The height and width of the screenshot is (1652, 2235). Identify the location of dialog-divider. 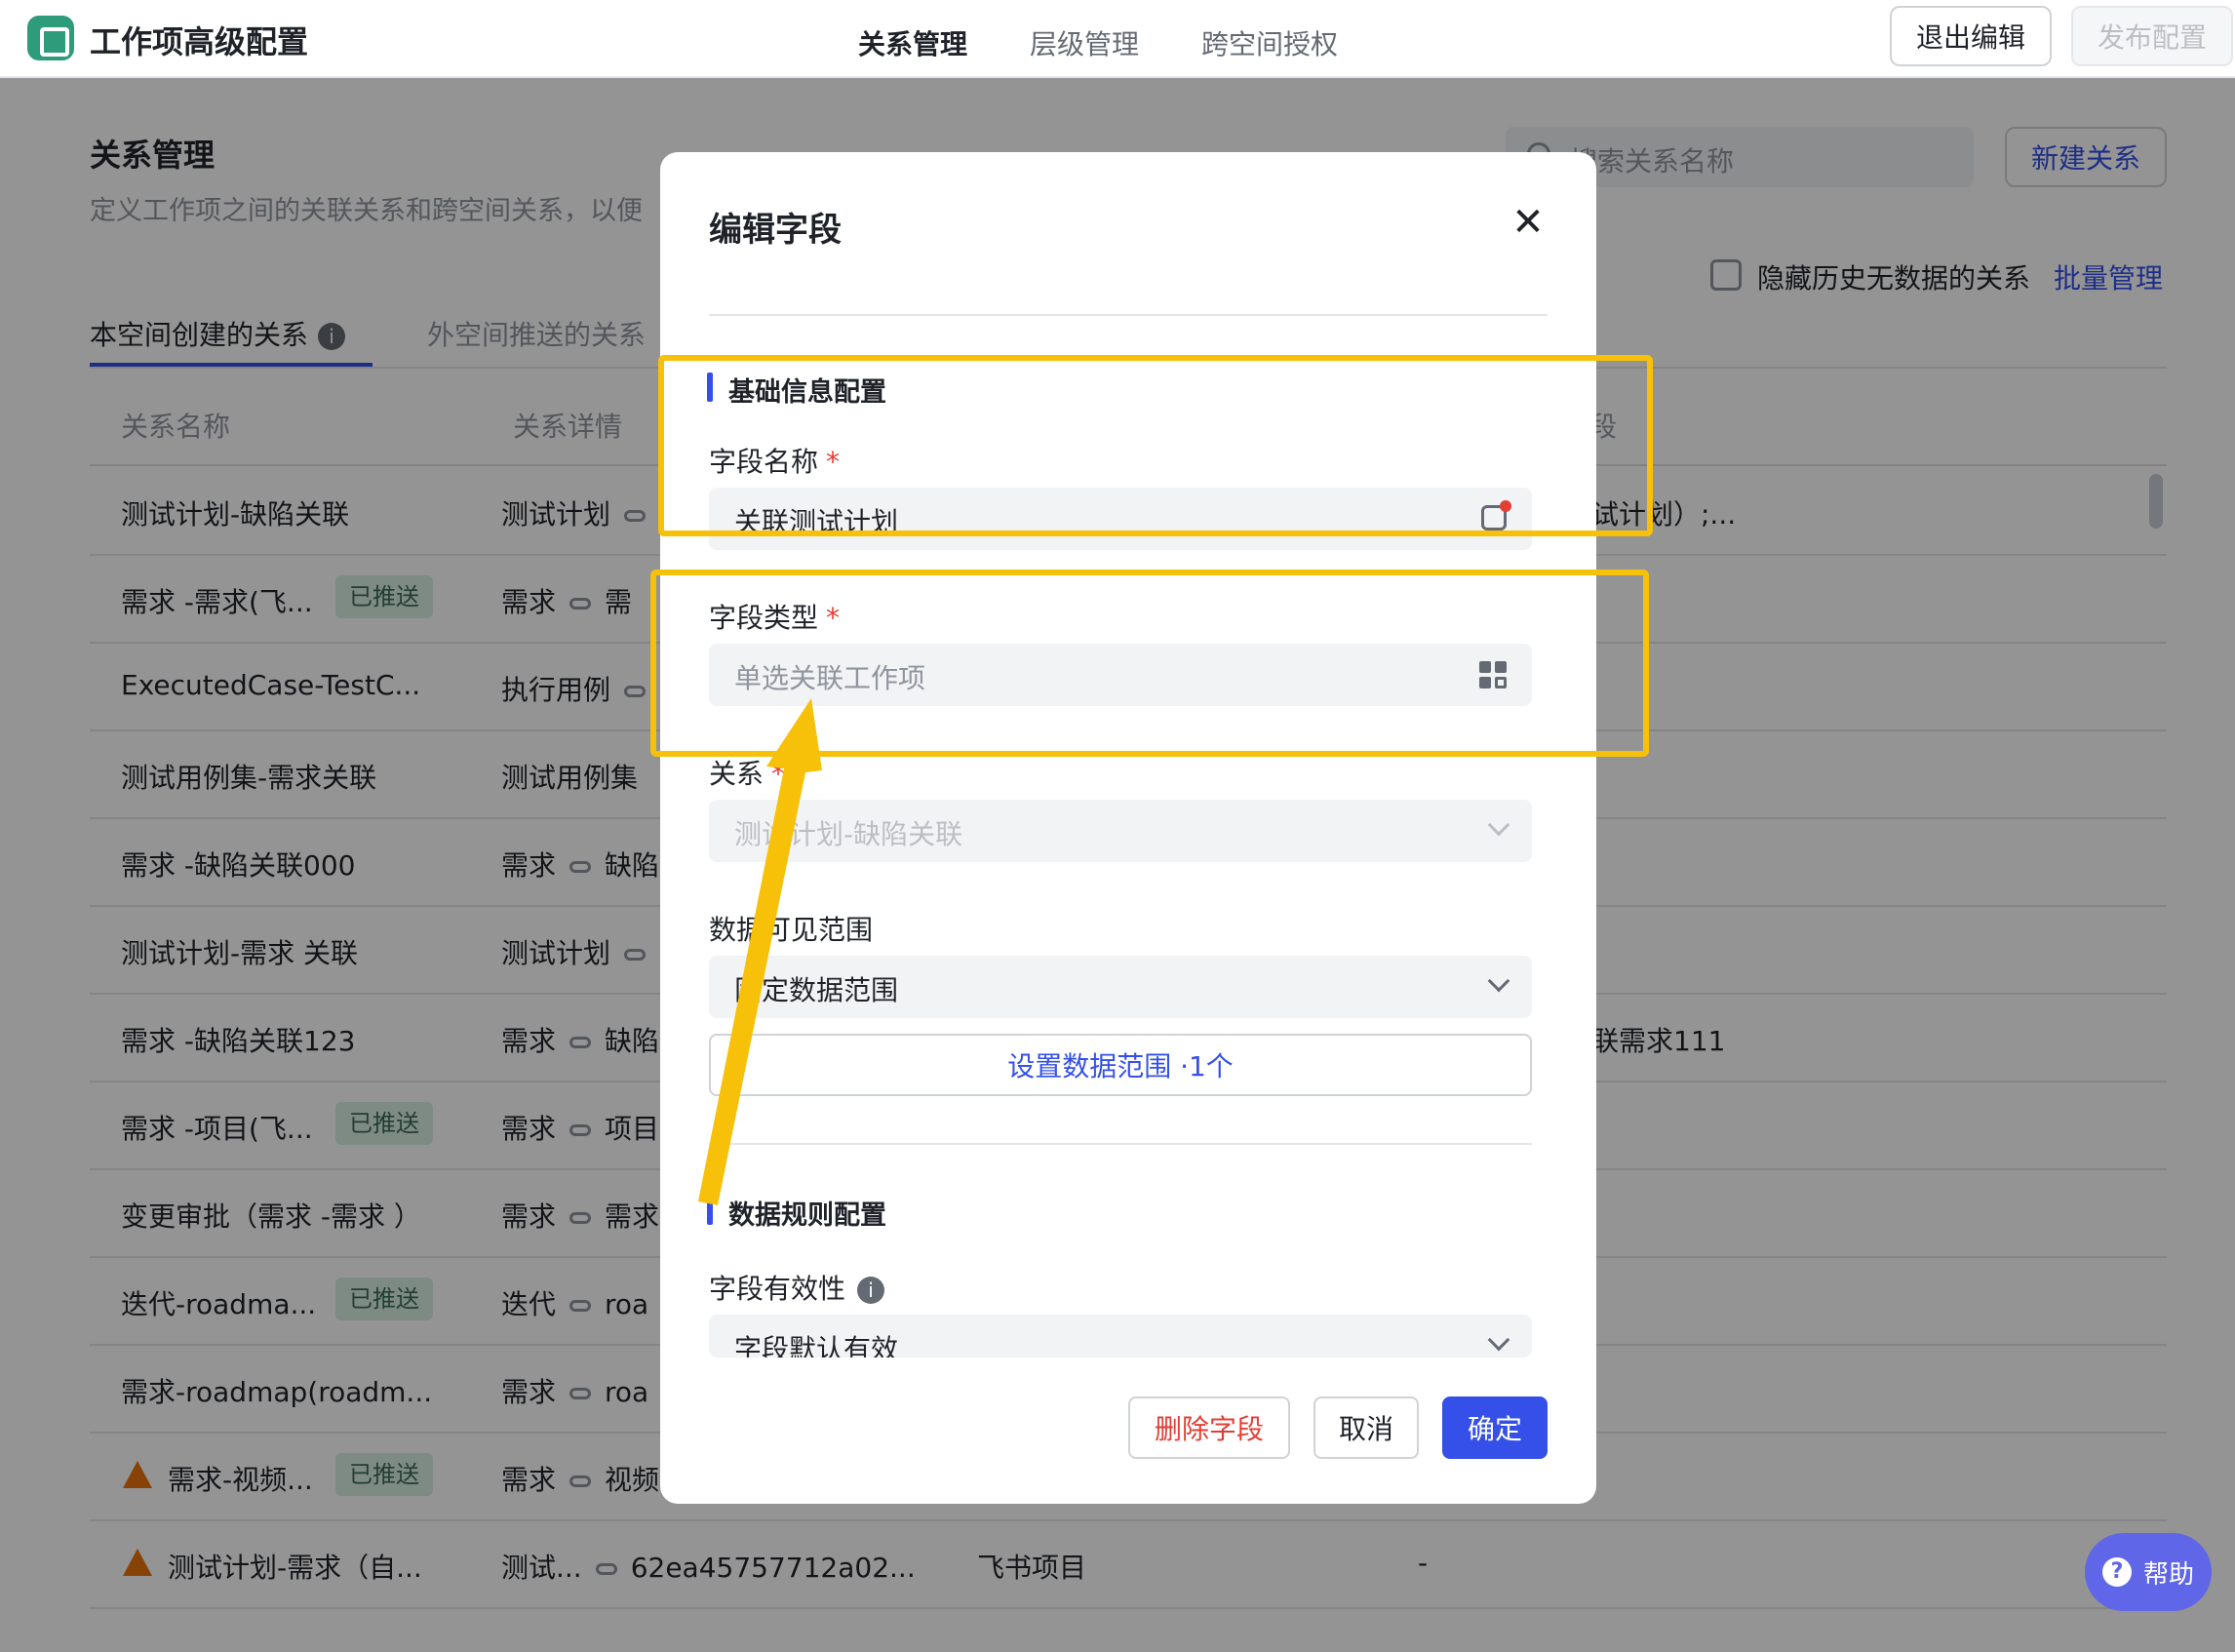
(1128, 315).